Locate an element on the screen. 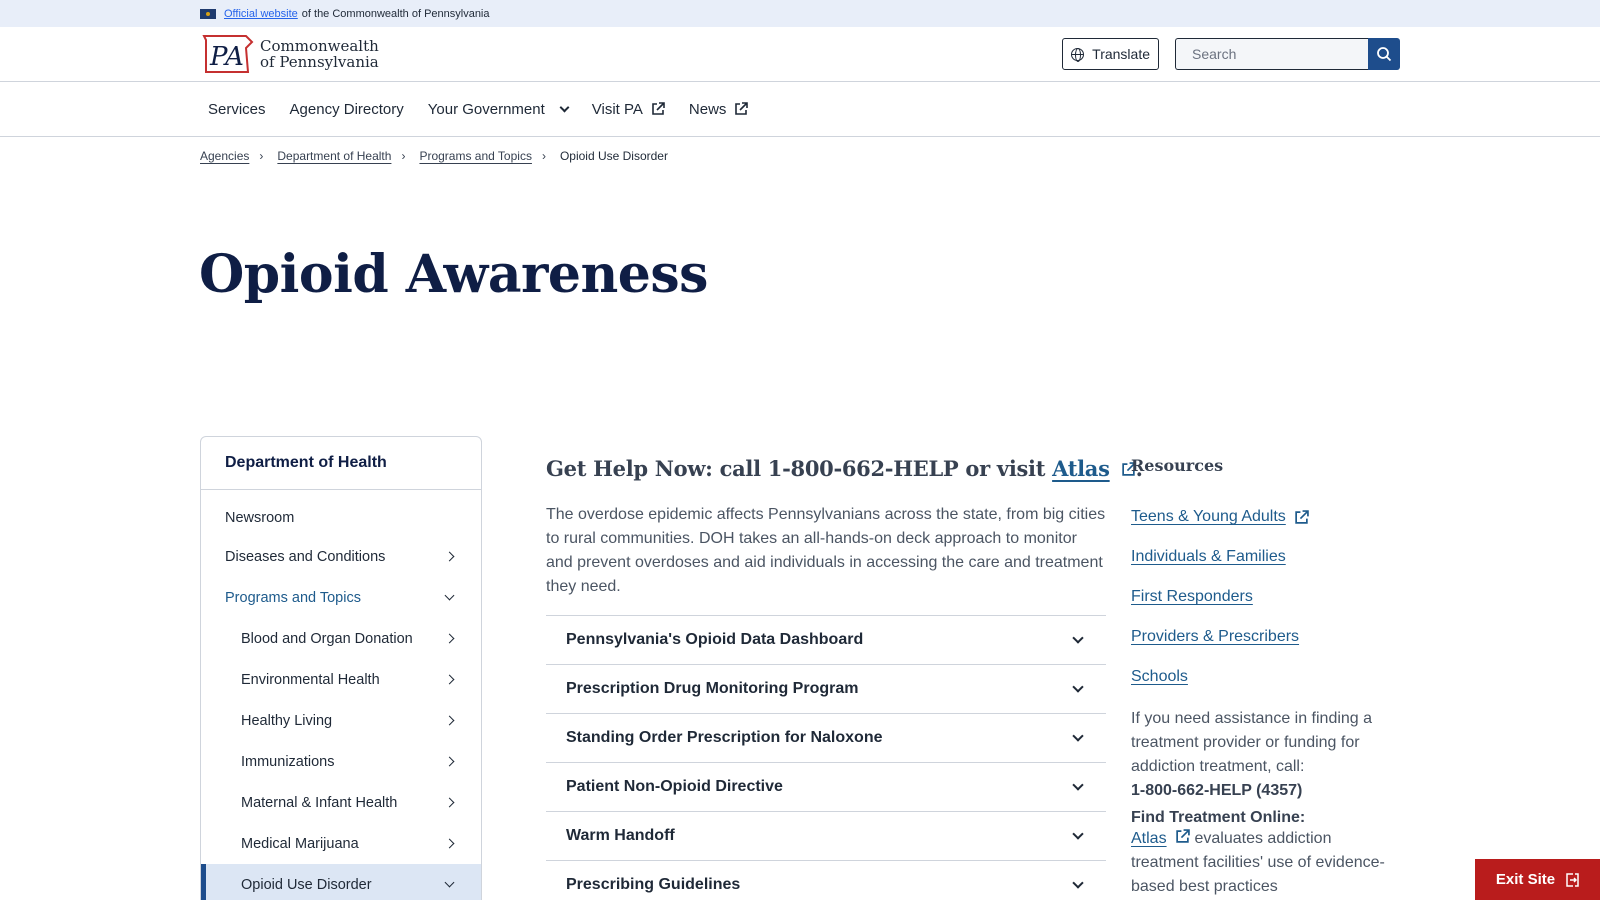 Image resolution: width=1600 pixels, height=900 pixels. translate-label: Translate is located at coordinates (1121, 54).